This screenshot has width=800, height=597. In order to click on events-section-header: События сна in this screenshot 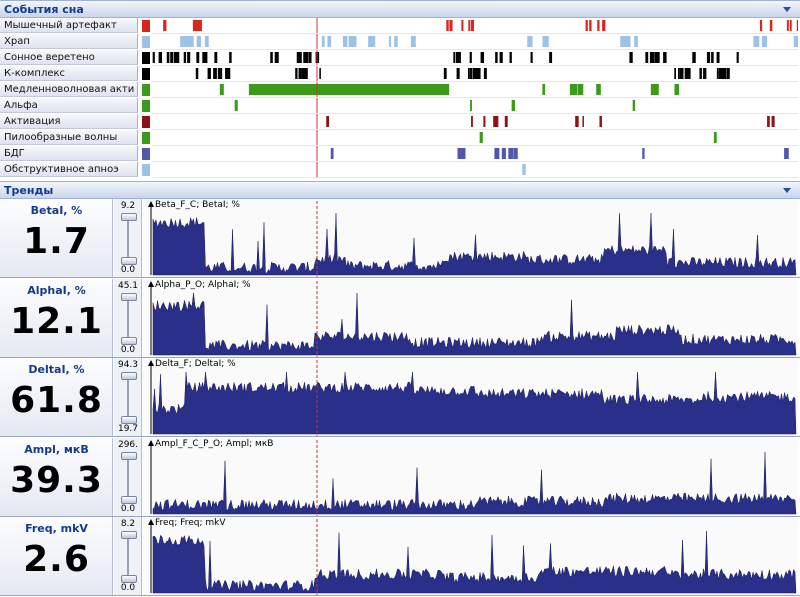, I will do `click(400, 9)`.